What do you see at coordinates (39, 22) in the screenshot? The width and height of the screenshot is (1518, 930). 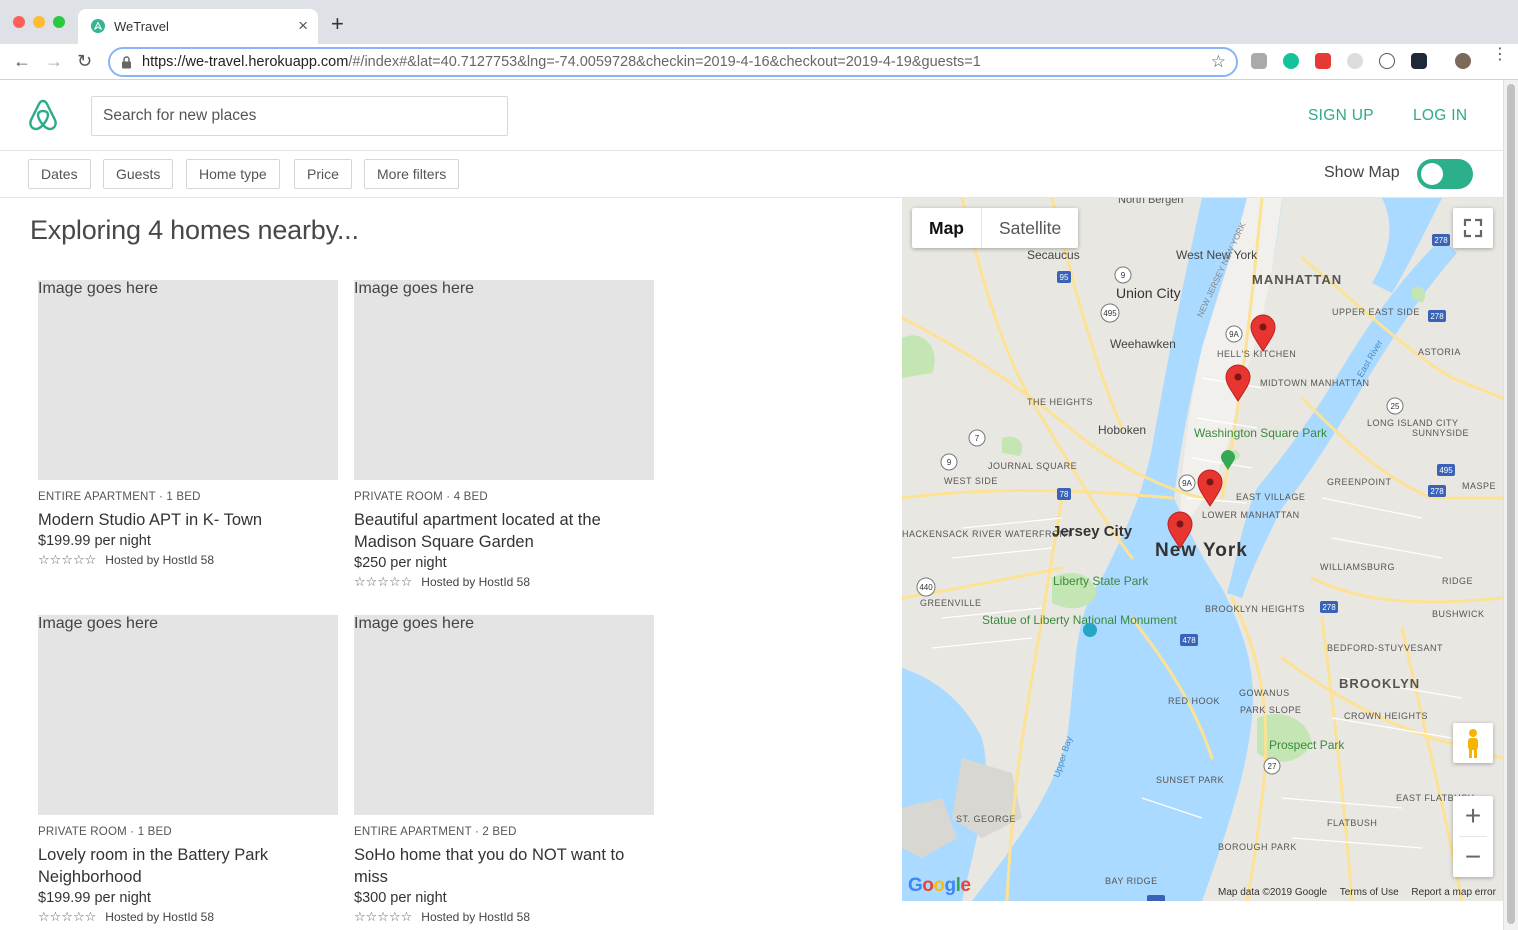 I see `minimize-window-button` at bounding box center [39, 22].